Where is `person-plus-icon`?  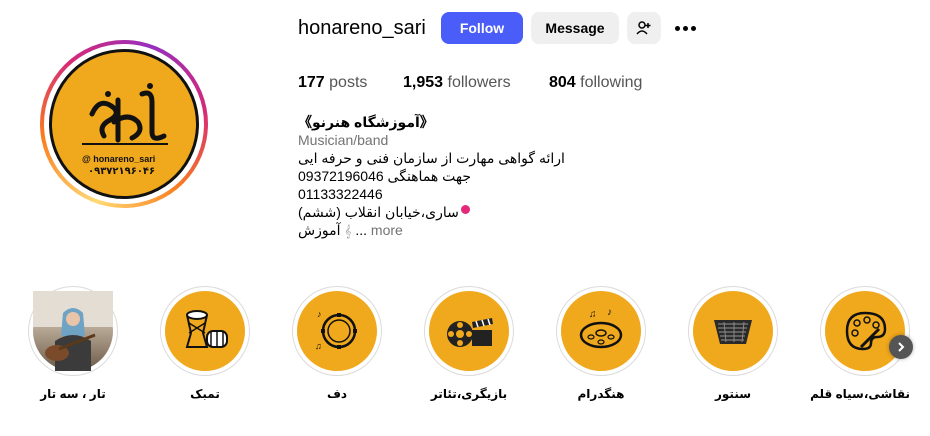 person-plus-icon is located at coordinates (643, 28).